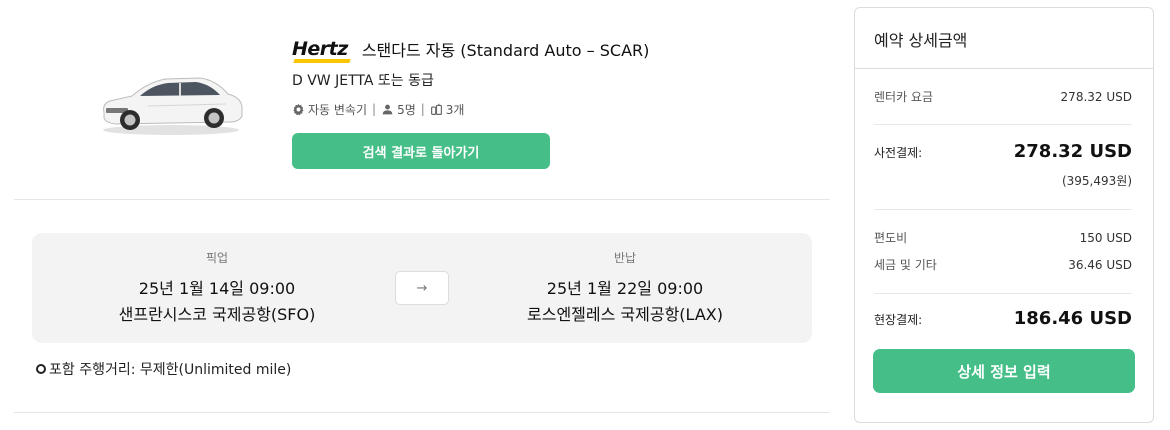  What do you see at coordinates (898, 153) in the screenshot?
I see `prepay-label: 사전결제:` at bounding box center [898, 153].